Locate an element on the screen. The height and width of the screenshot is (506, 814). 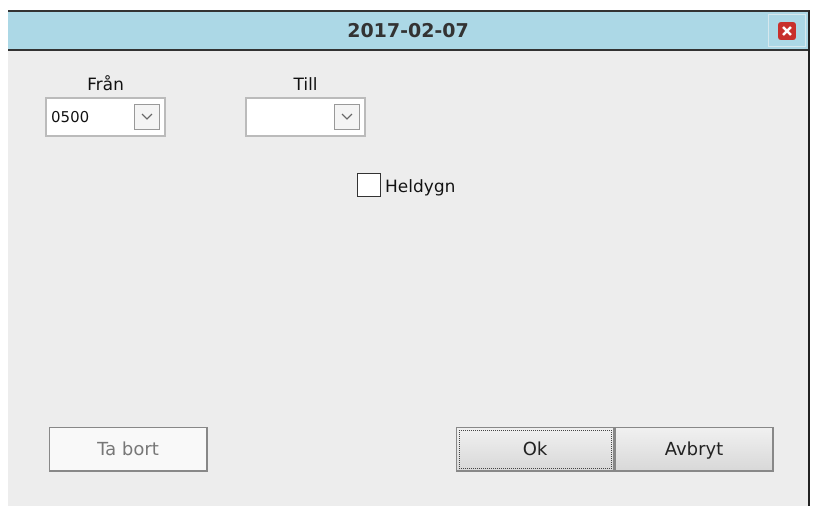
close-icon is located at coordinates (787, 31).